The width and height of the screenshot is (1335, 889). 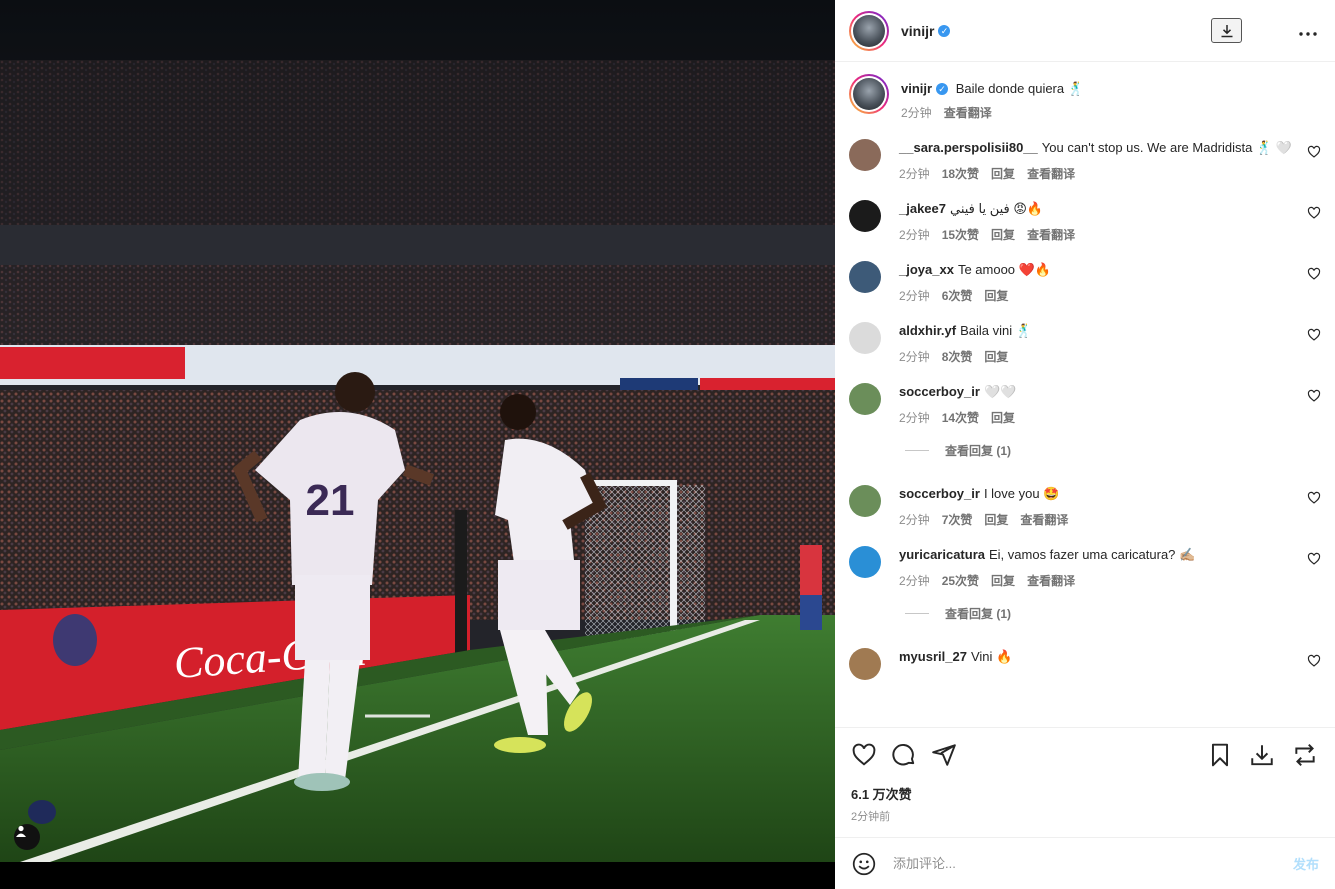 What do you see at coordinates (27, 837) in the screenshot?
I see `user-tag-icon` at bounding box center [27, 837].